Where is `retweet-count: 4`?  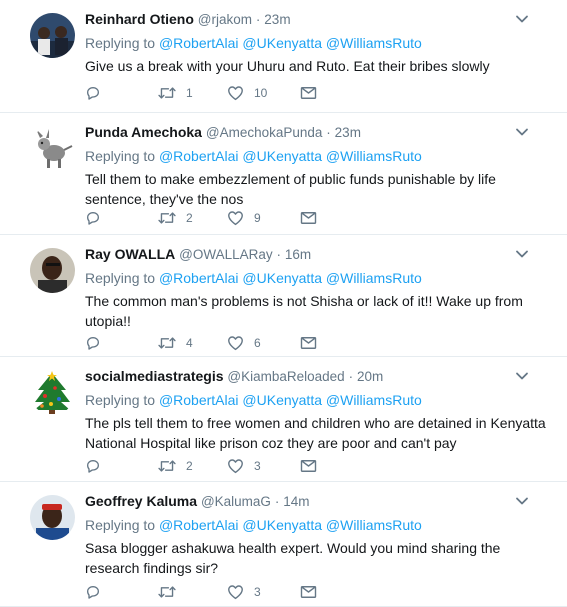 retweet-count: 4 is located at coordinates (189, 343).